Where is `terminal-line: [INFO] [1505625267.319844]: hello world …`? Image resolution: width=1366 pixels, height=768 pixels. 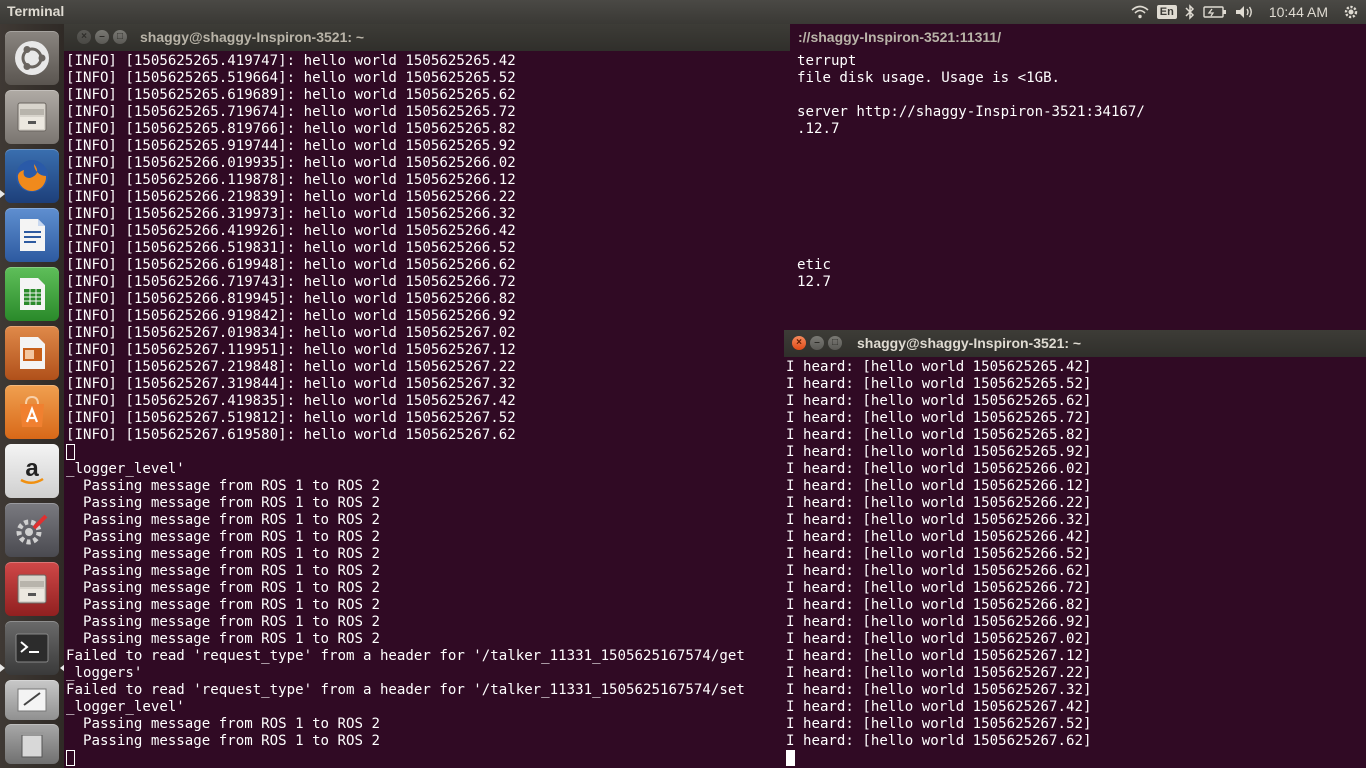
terminal-line: [INFO] [1505625267.319844]: hello world … is located at coordinates (291, 384).